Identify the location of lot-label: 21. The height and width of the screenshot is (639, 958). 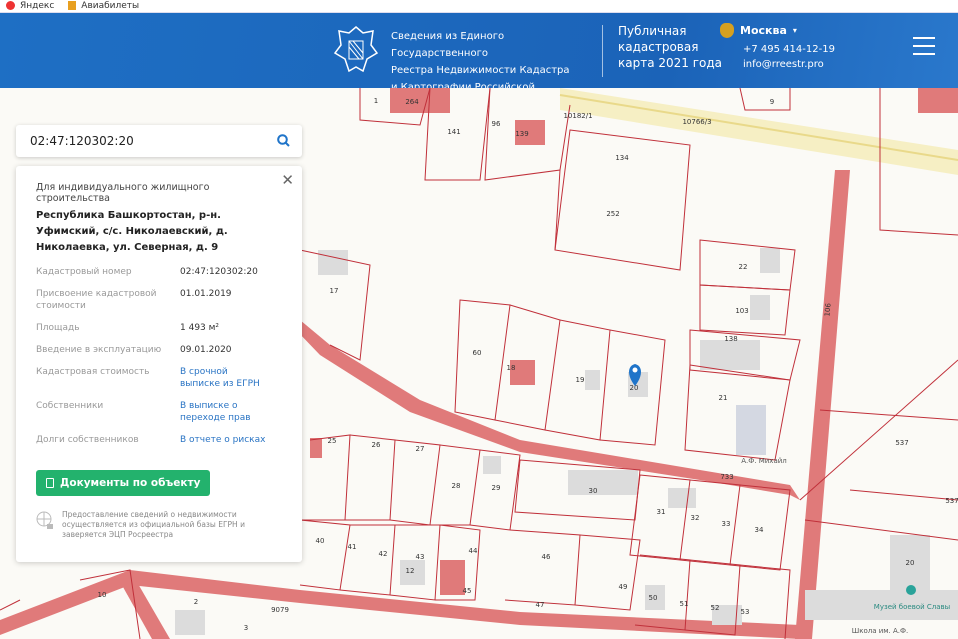
(723, 398).